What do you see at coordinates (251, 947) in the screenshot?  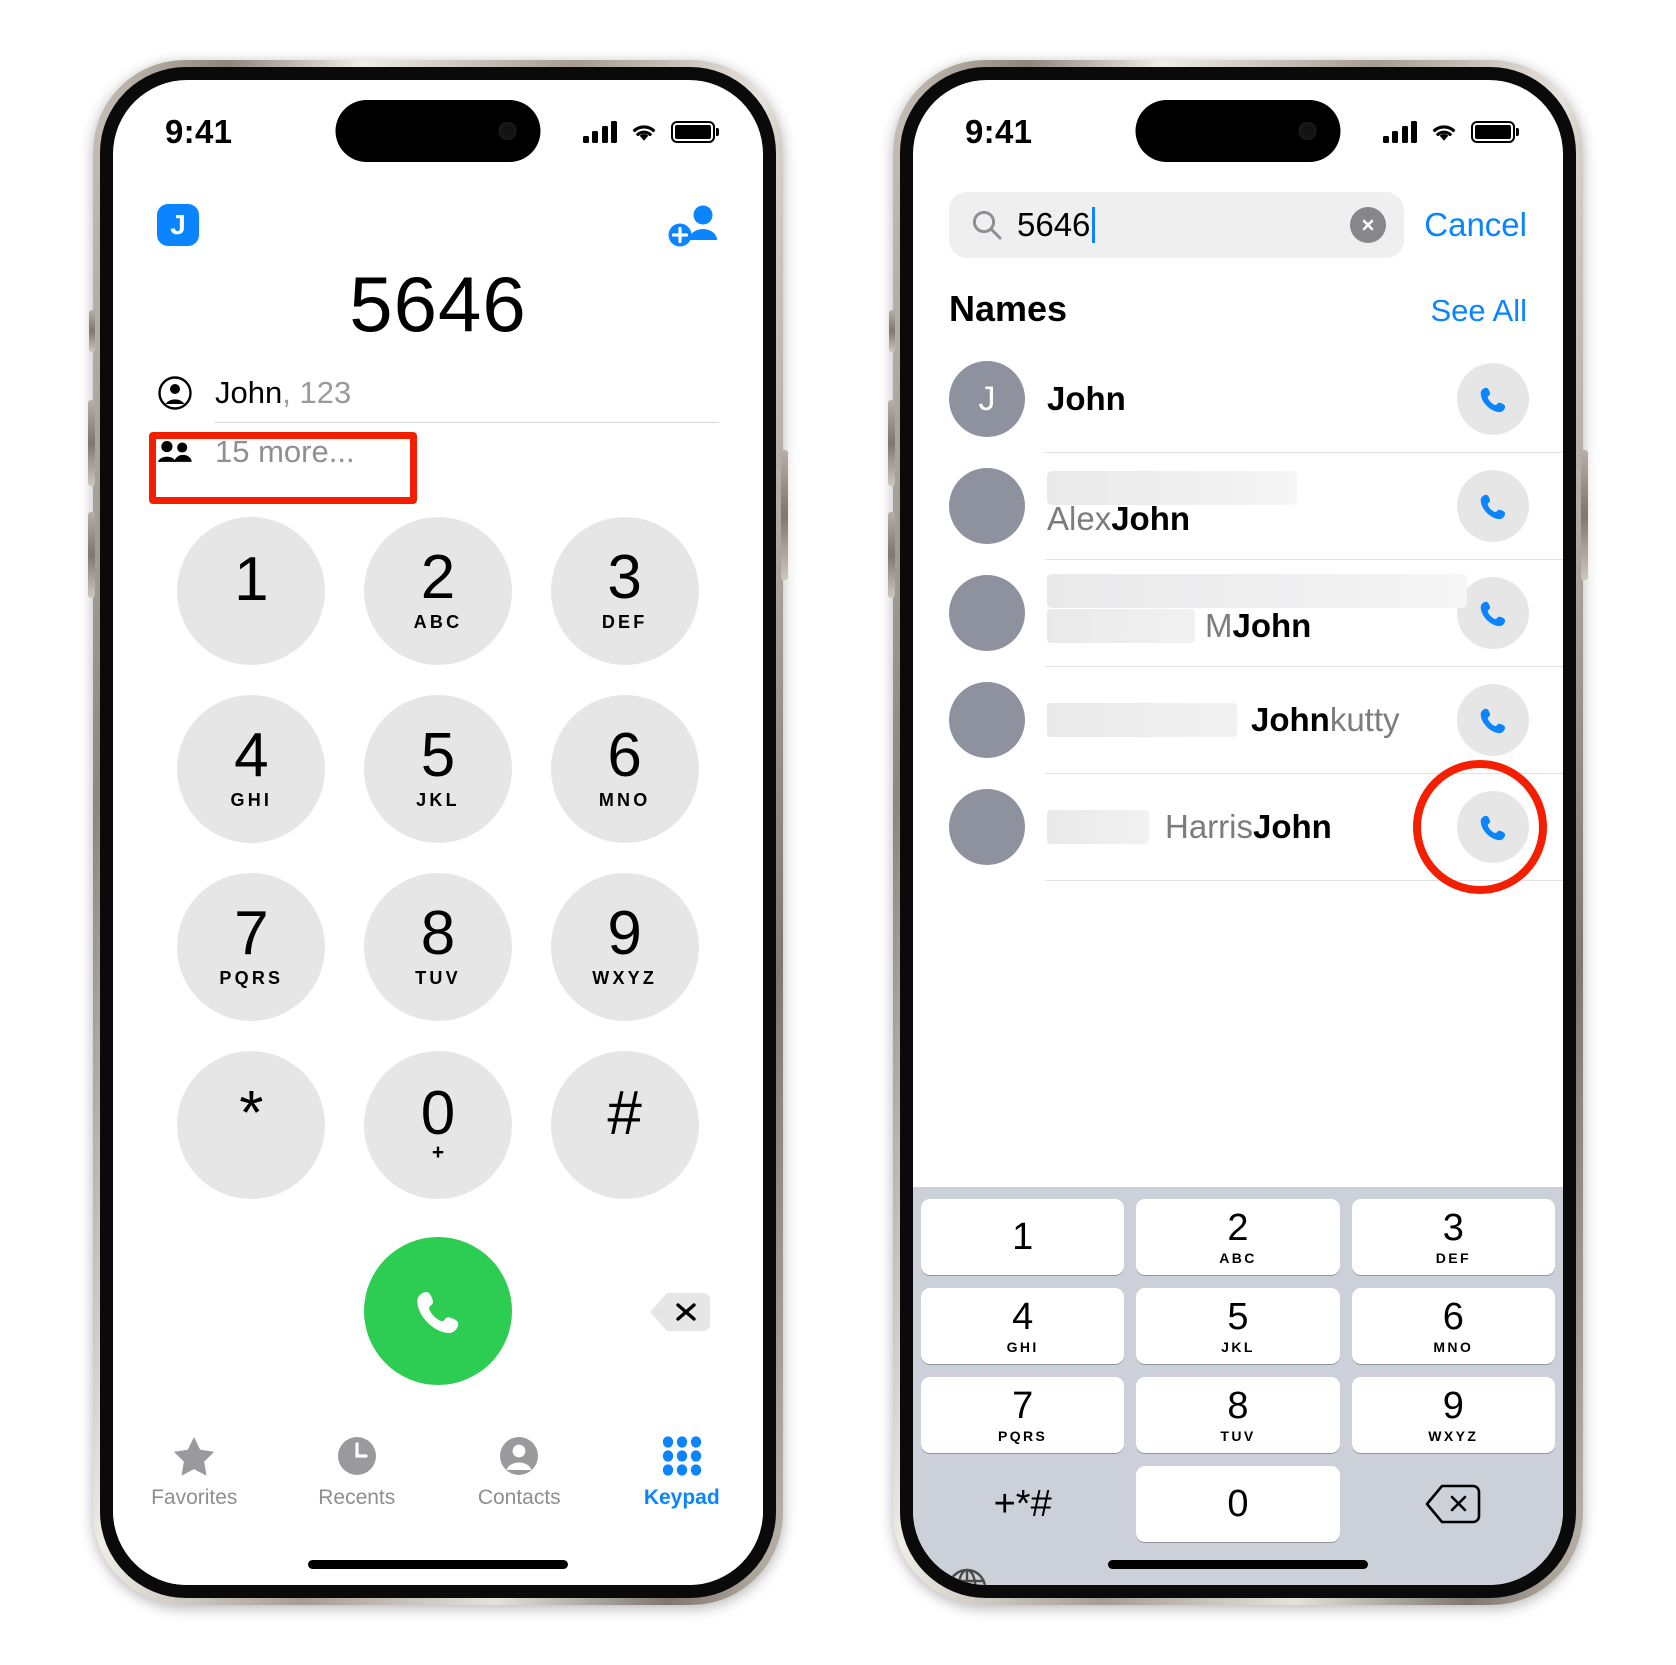 I see `keypad-key-7: 7 PQRS` at bounding box center [251, 947].